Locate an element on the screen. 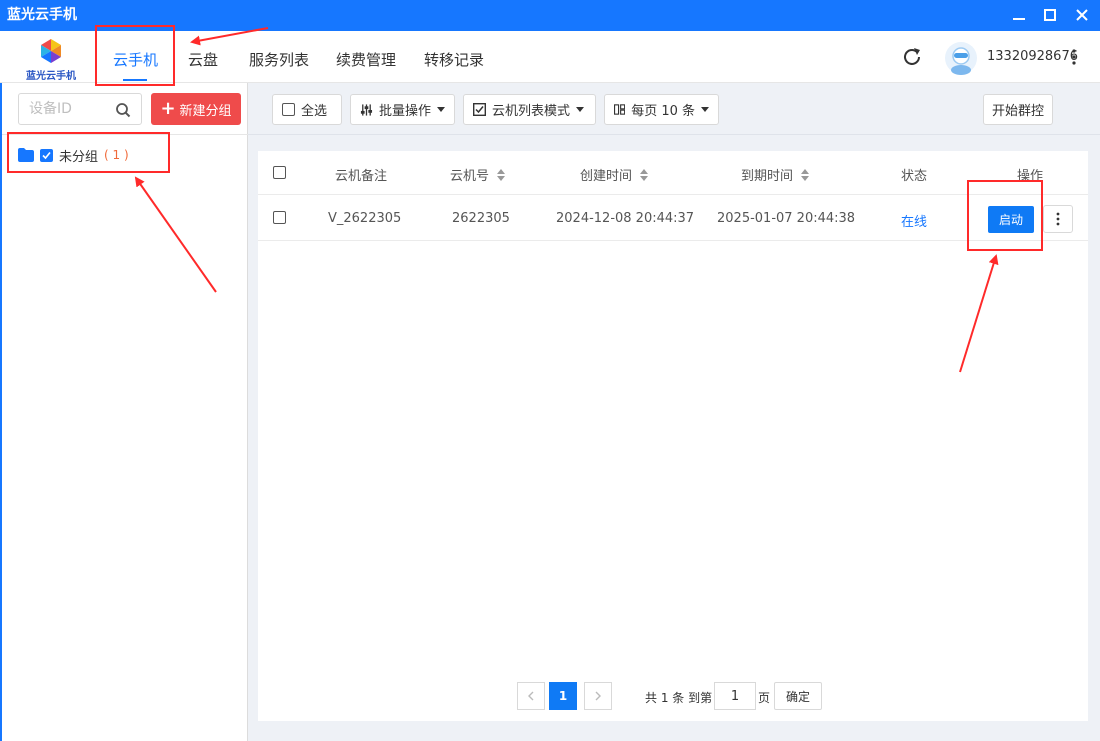  per-page-dropdown: 每页 10 条 is located at coordinates (661, 109).